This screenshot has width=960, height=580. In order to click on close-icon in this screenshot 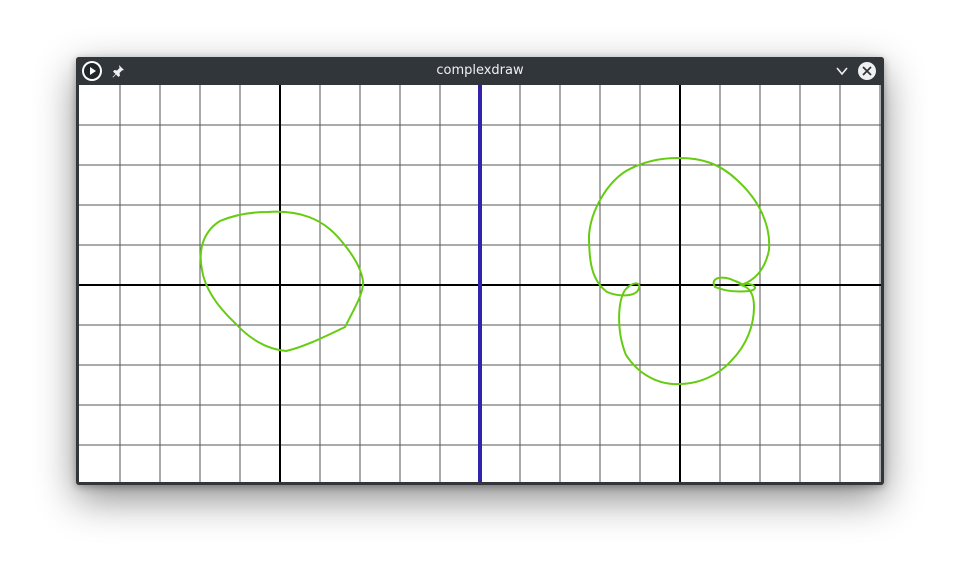, I will do `click(867, 71)`.